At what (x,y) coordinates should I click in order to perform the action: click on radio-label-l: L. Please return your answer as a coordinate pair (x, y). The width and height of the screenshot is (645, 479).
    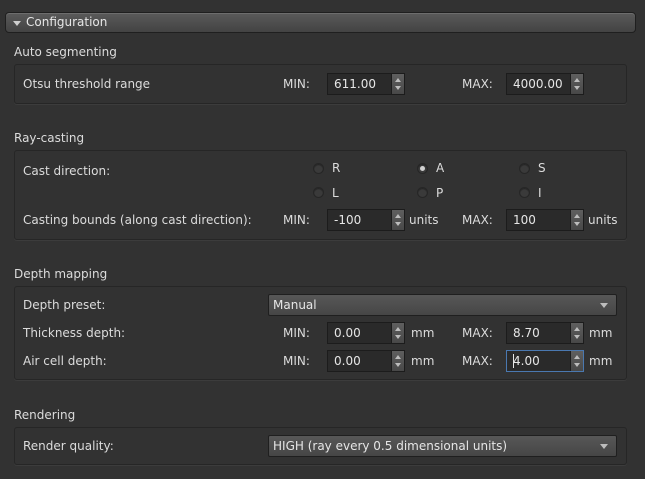
    Looking at the image, I should click on (335, 193).